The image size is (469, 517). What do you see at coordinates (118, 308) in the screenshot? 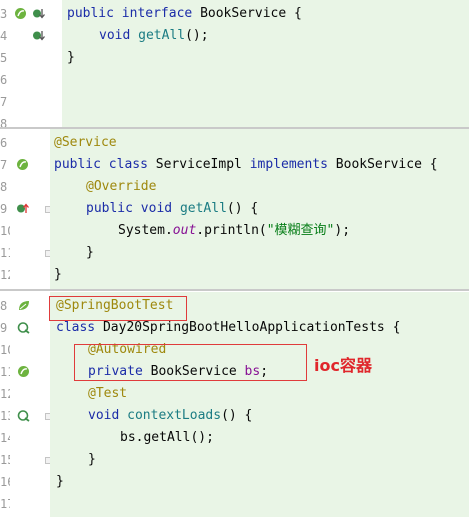
I see `springboottest-highlight-box` at bounding box center [118, 308].